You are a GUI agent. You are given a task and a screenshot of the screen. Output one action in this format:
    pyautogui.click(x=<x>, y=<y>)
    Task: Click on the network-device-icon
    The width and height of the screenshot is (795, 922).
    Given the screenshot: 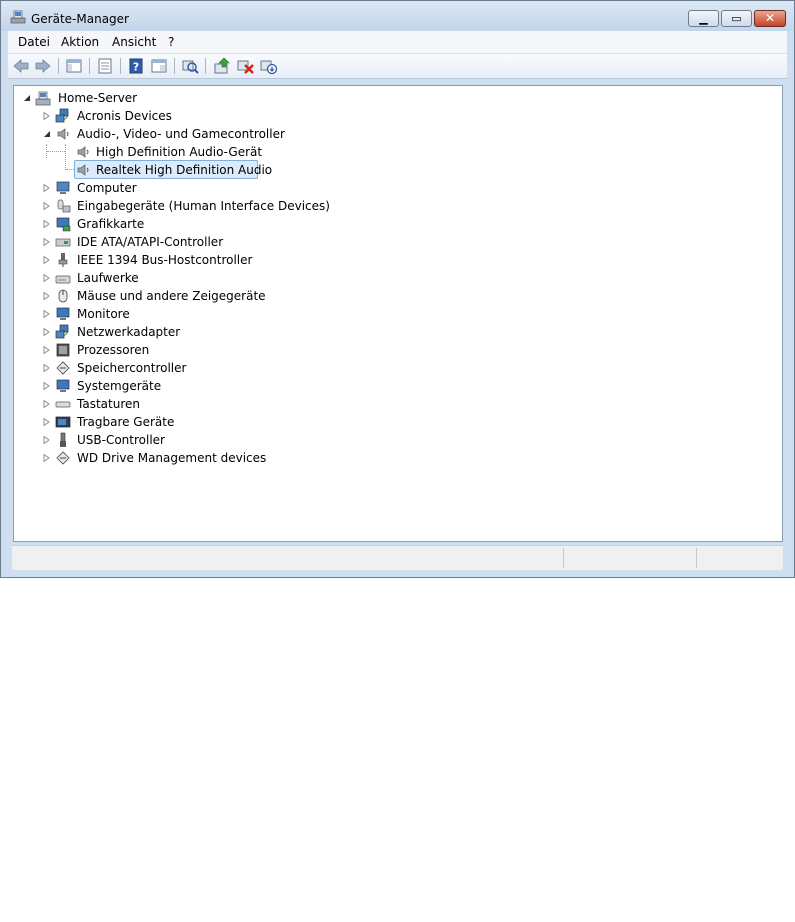 What is the action you would take?
    pyautogui.click(x=63, y=116)
    